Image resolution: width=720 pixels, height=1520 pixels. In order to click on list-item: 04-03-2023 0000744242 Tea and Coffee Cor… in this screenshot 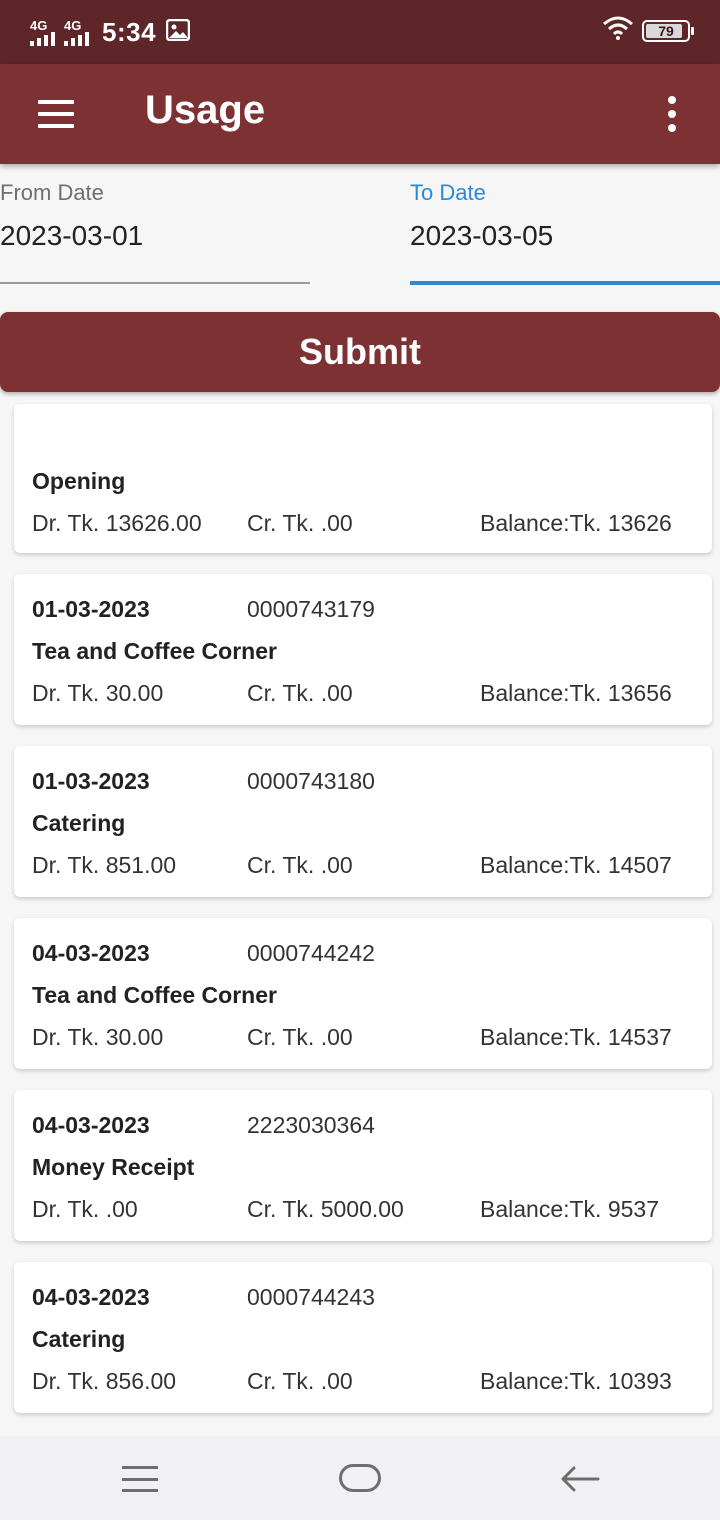, I will do `click(363, 993)`.